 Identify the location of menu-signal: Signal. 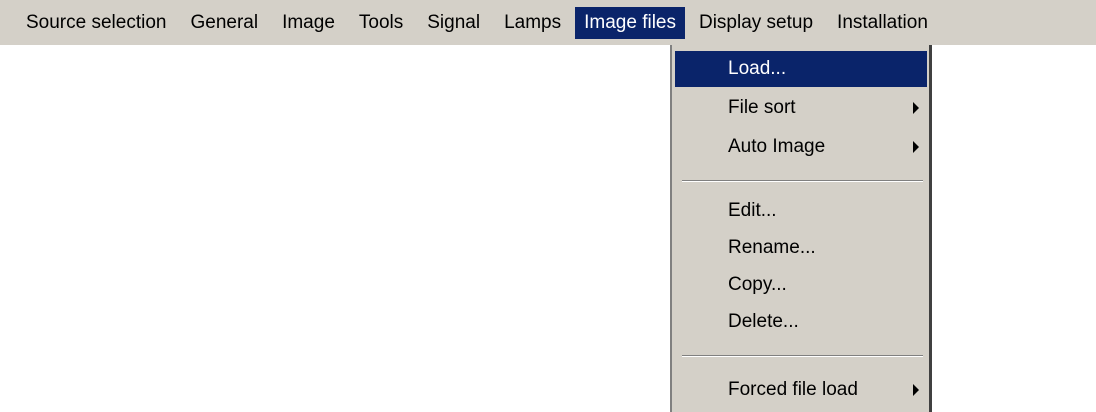
(453, 23).